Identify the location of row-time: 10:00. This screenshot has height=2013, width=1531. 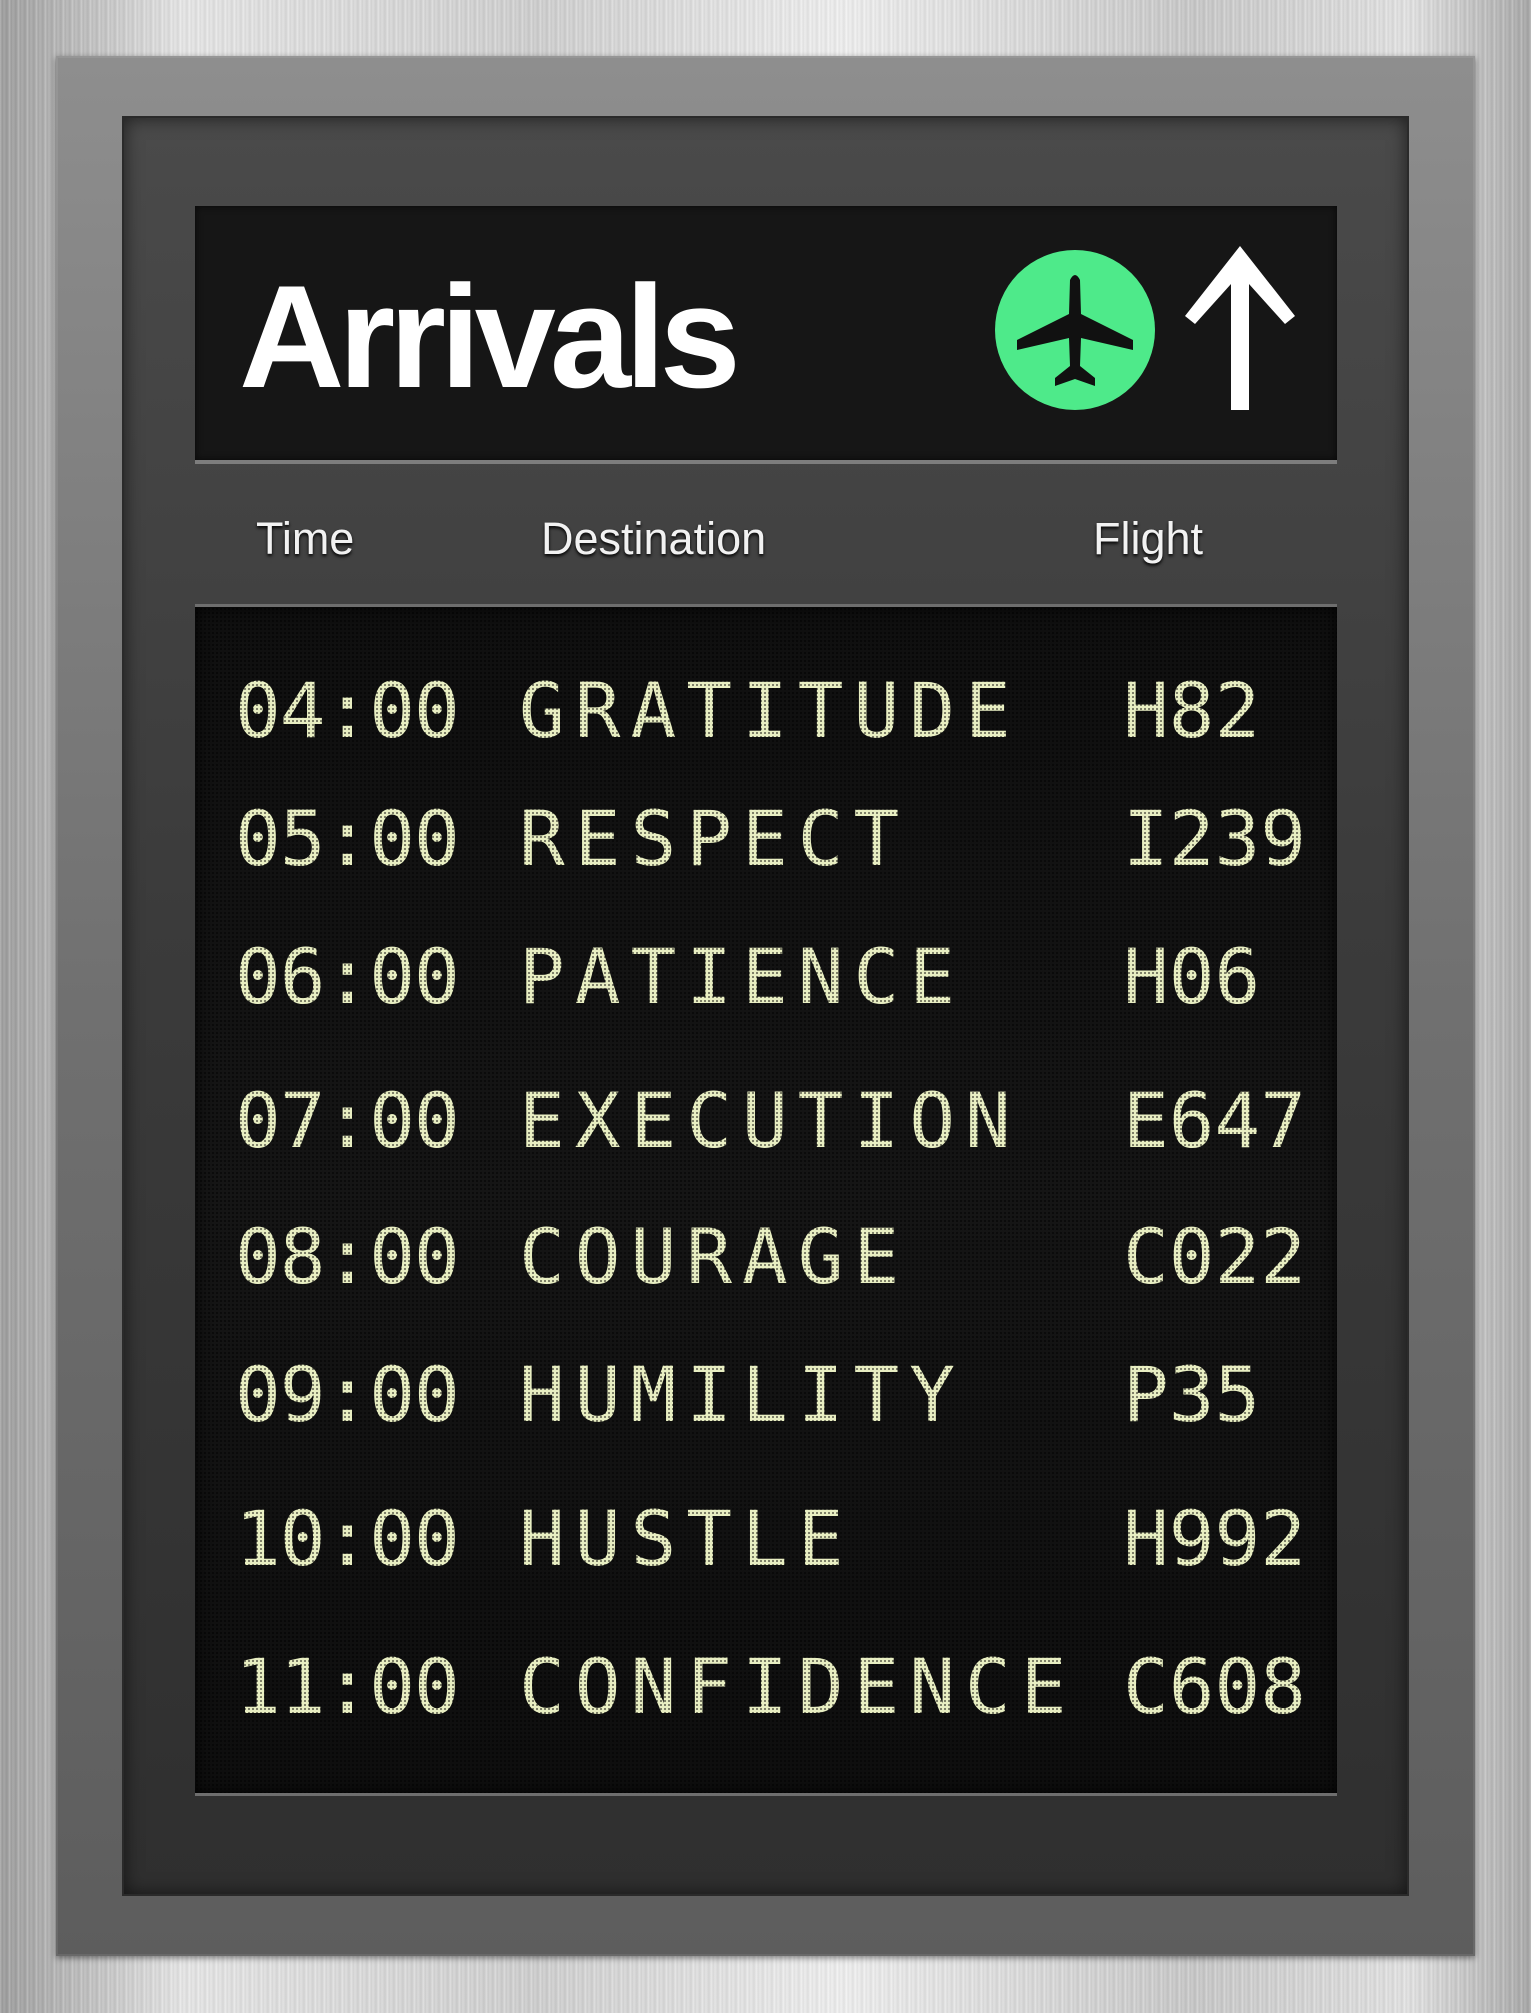
(347, 1538).